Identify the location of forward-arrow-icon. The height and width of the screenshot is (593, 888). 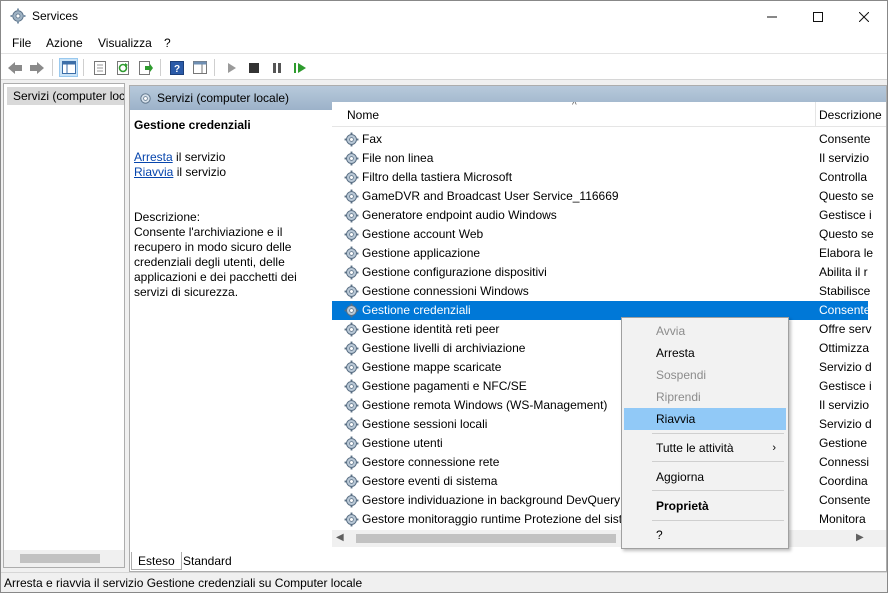
(36, 67).